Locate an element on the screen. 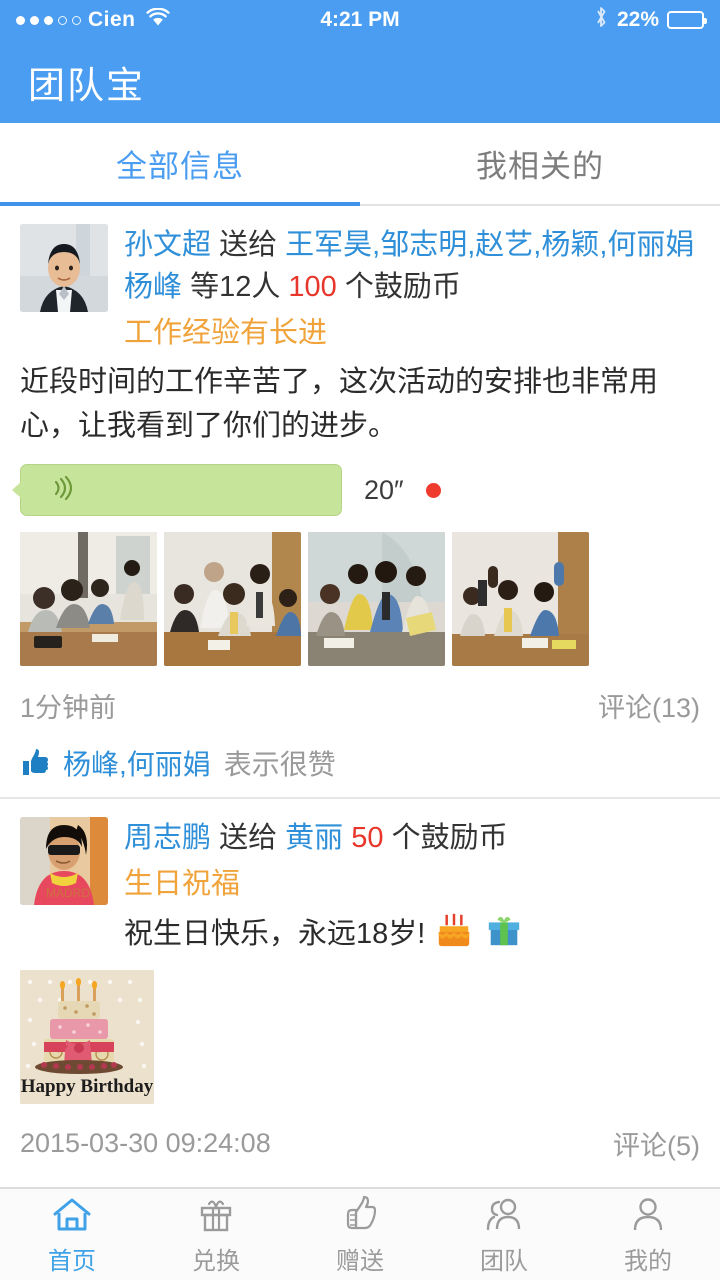 Image resolution: width=720 pixels, height=1280 pixels. post-meta: 1分钟前 评论(13) is located at coordinates (360, 705).